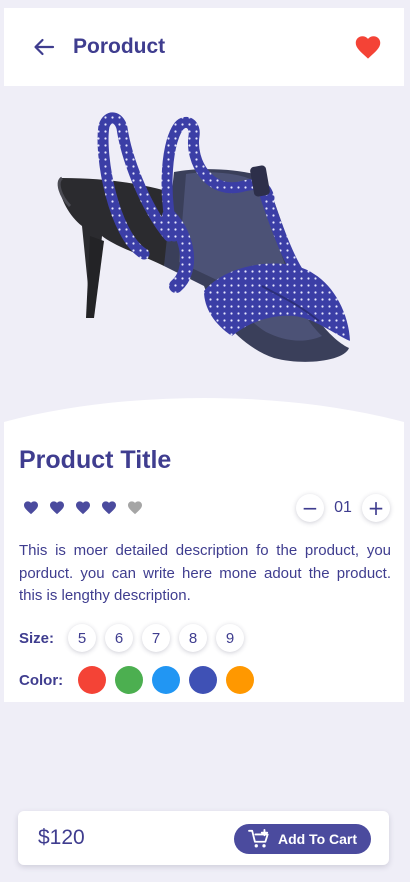 Image resolution: width=410 pixels, height=882 pixels. What do you see at coordinates (310, 508) in the screenshot?
I see `decrease-quantity-button: −` at bounding box center [310, 508].